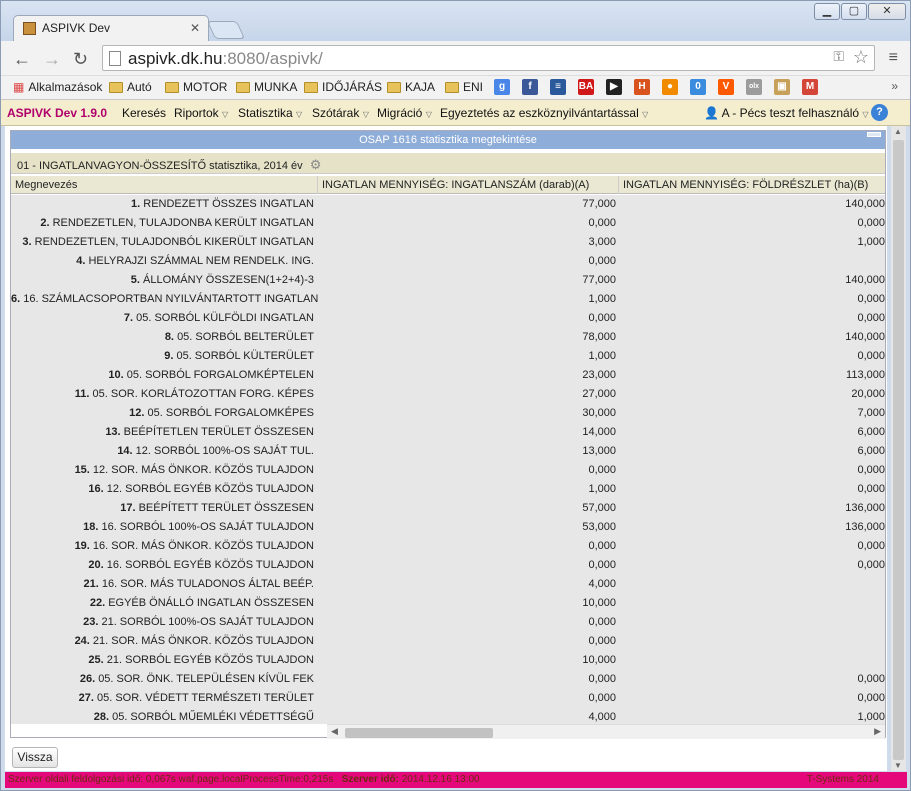 Image resolution: width=911 pixels, height=791 pixels. I want to click on bookmark-apps: ▦ Alkalmazások, so click(57, 87).